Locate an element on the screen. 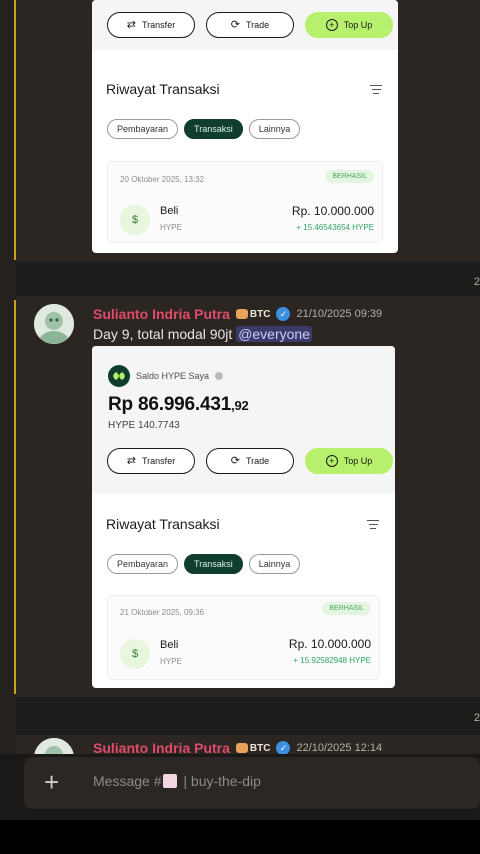  balance: Rp 86.996.431,92 is located at coordinates (178, 404).